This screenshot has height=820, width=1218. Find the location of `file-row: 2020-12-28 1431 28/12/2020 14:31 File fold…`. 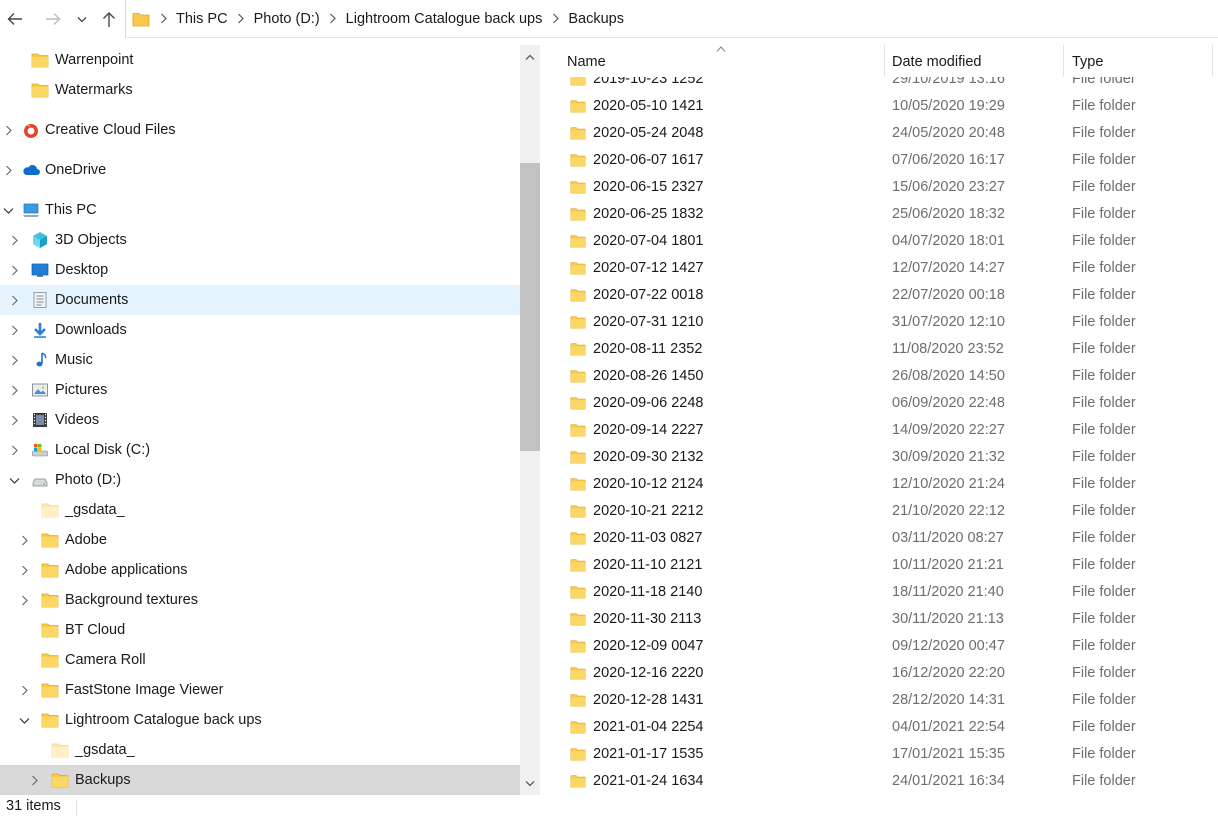

file-row: 2020-12-28 1431 28/12/2020 14:31 File fold… is located at coordinates (883, 700).